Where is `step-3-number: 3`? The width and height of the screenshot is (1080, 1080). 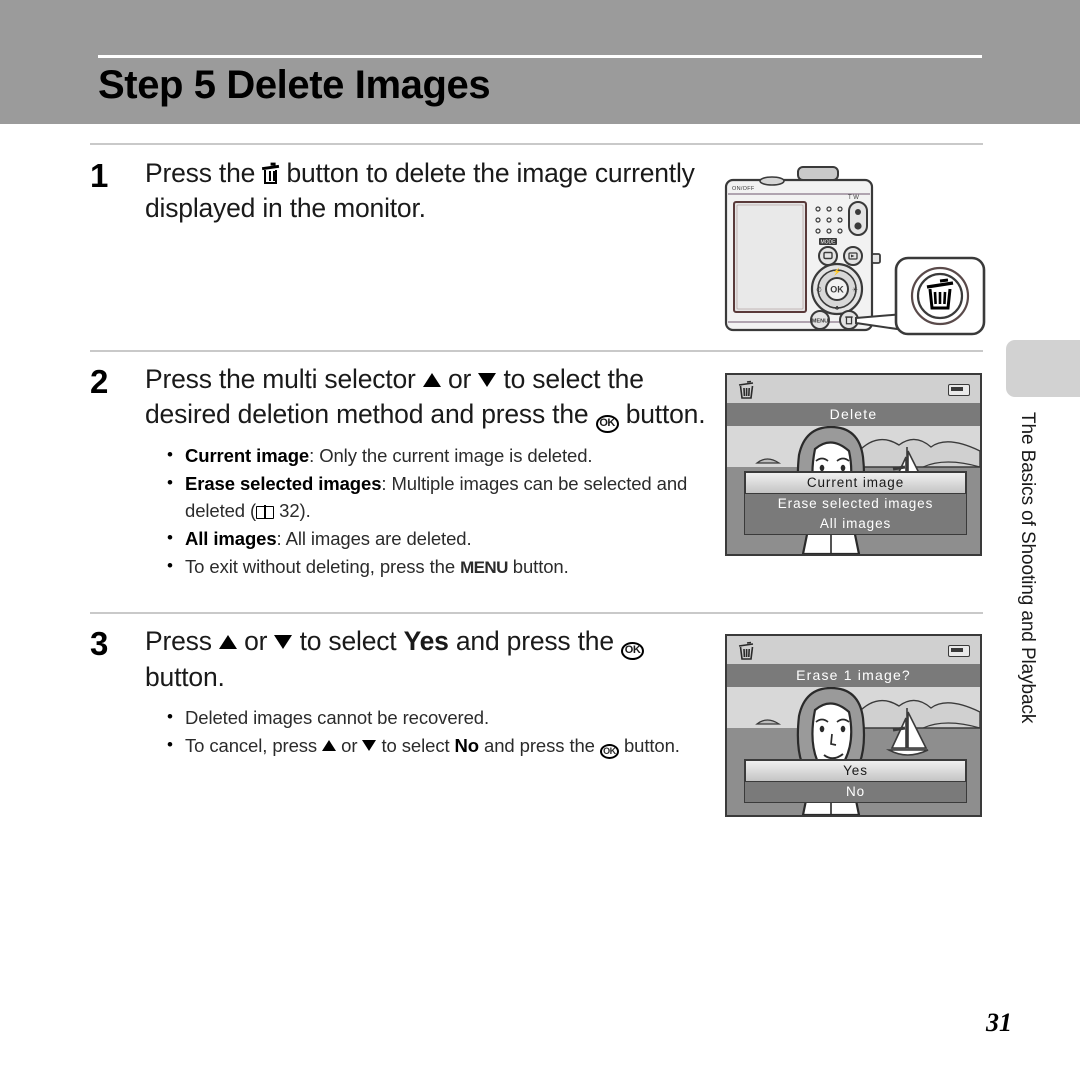
step-3-number: 3 is located at coordinates (99, 643).